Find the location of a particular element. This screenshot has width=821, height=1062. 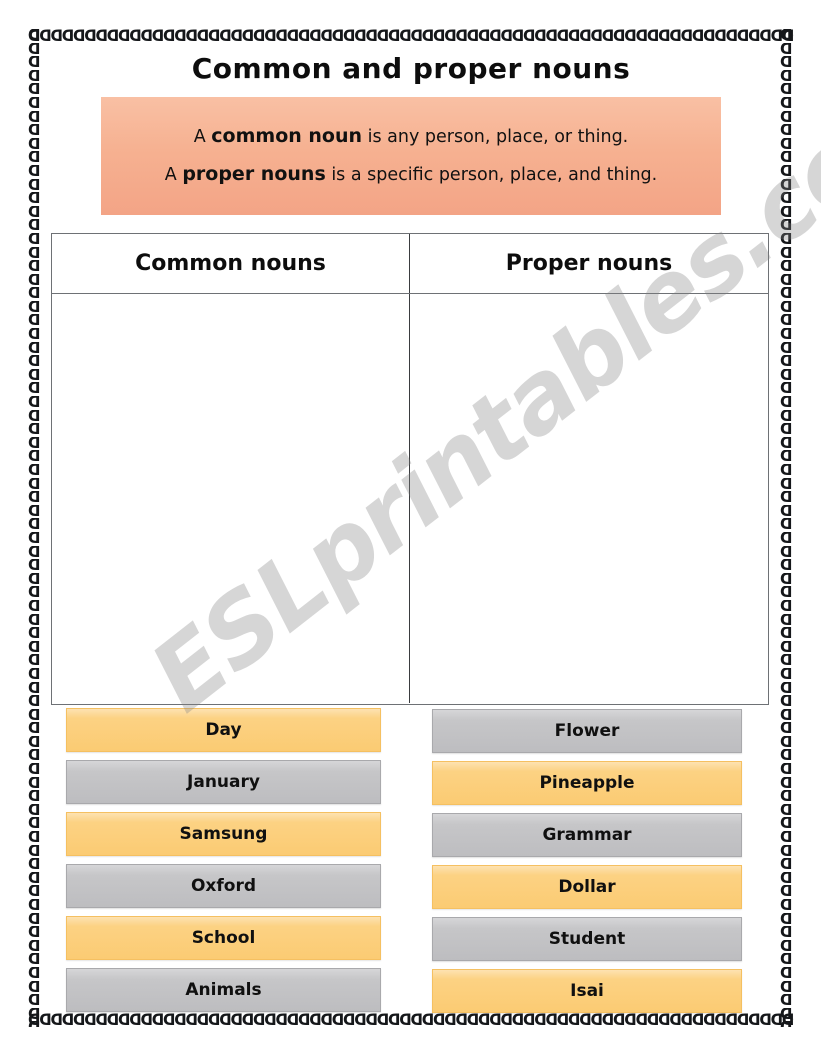

word-card-label: School is located at coordinates (223, 938).